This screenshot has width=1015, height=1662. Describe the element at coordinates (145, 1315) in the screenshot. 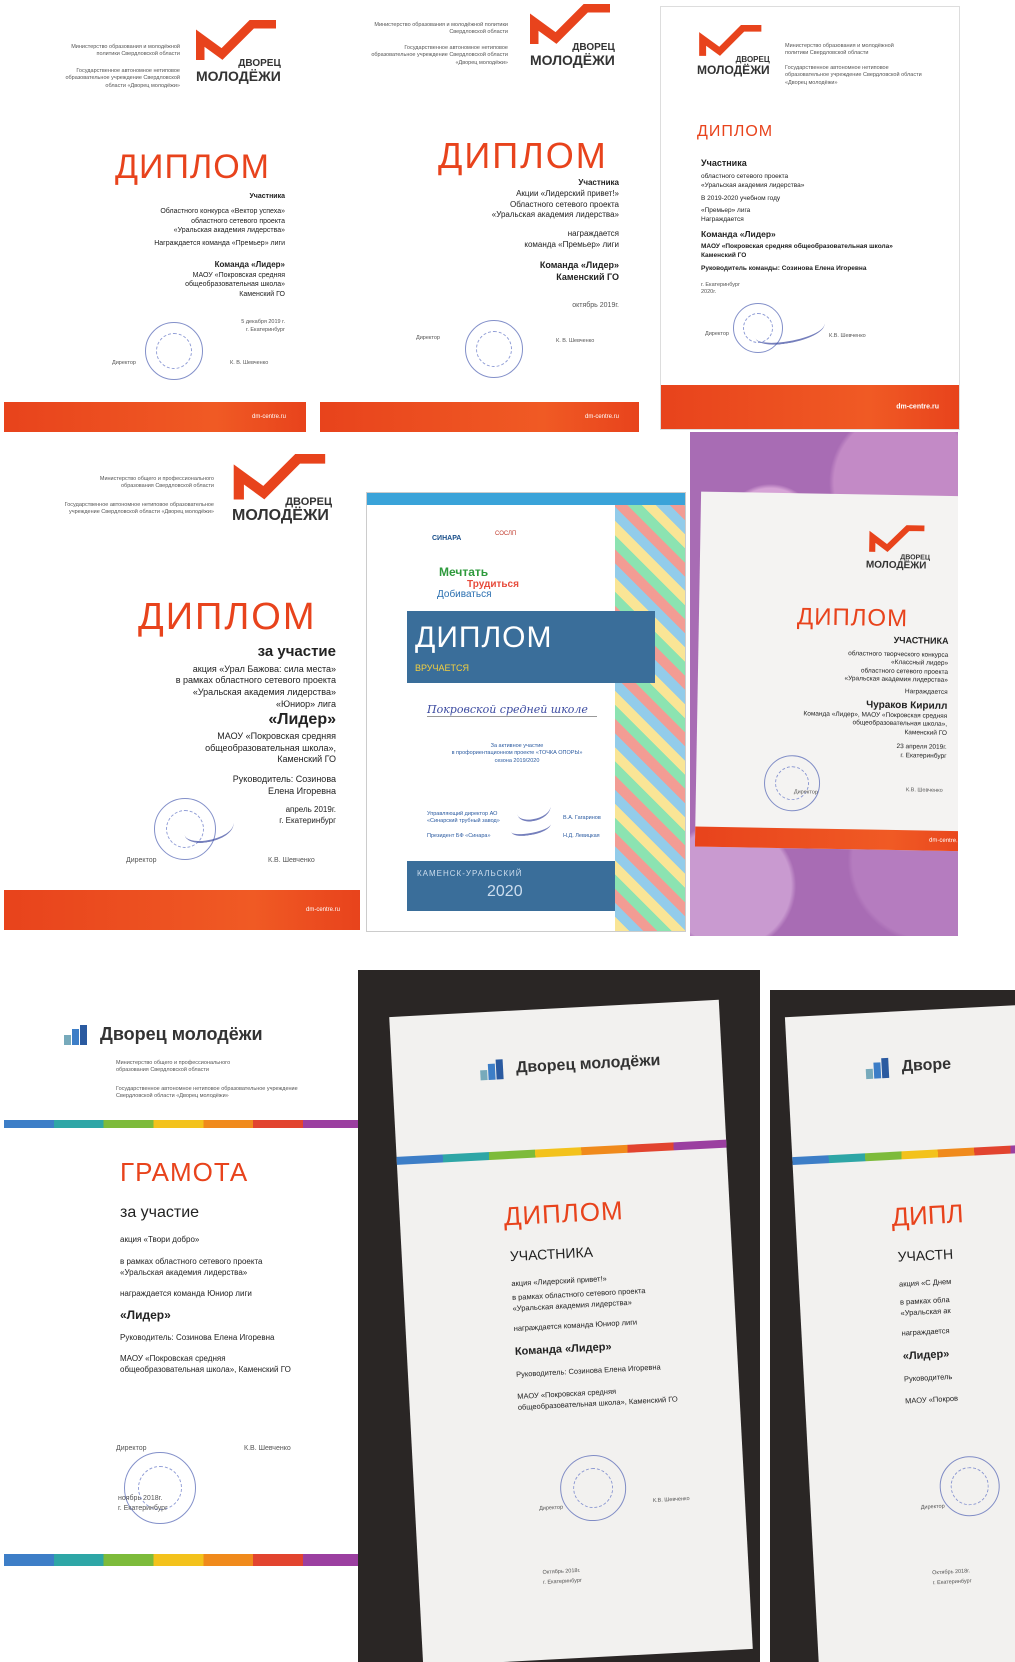

I see `team-name: «Лидер»` at that location.